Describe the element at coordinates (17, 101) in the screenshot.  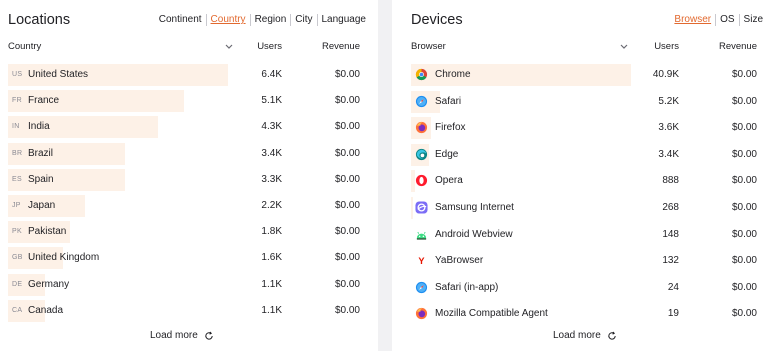
I see `country-code: FR` at that location.